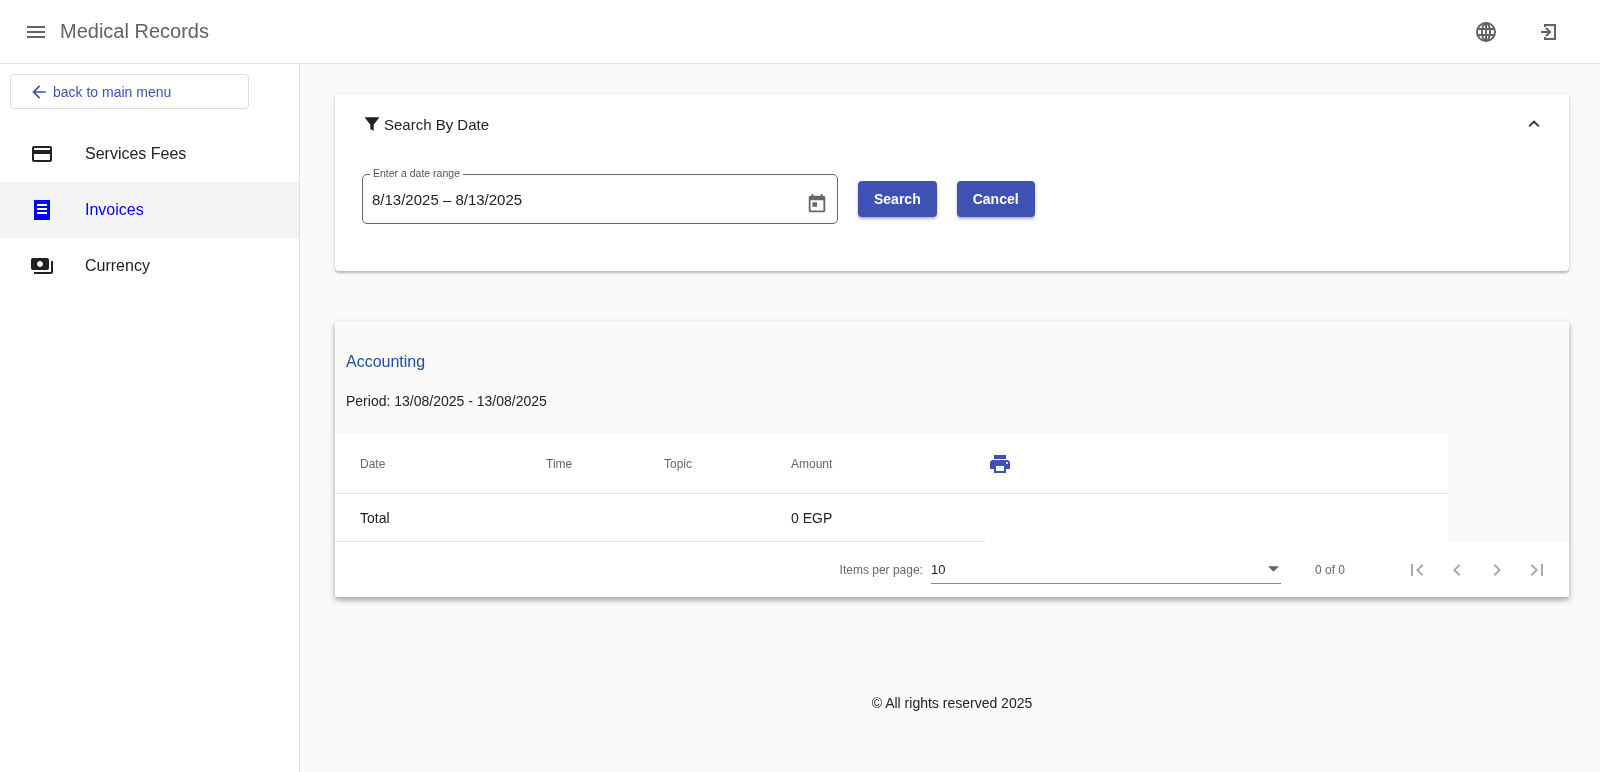 This screenshot has height=772, width=1600. I want to click on sidebar-item: Invoices, so click(149, 210).